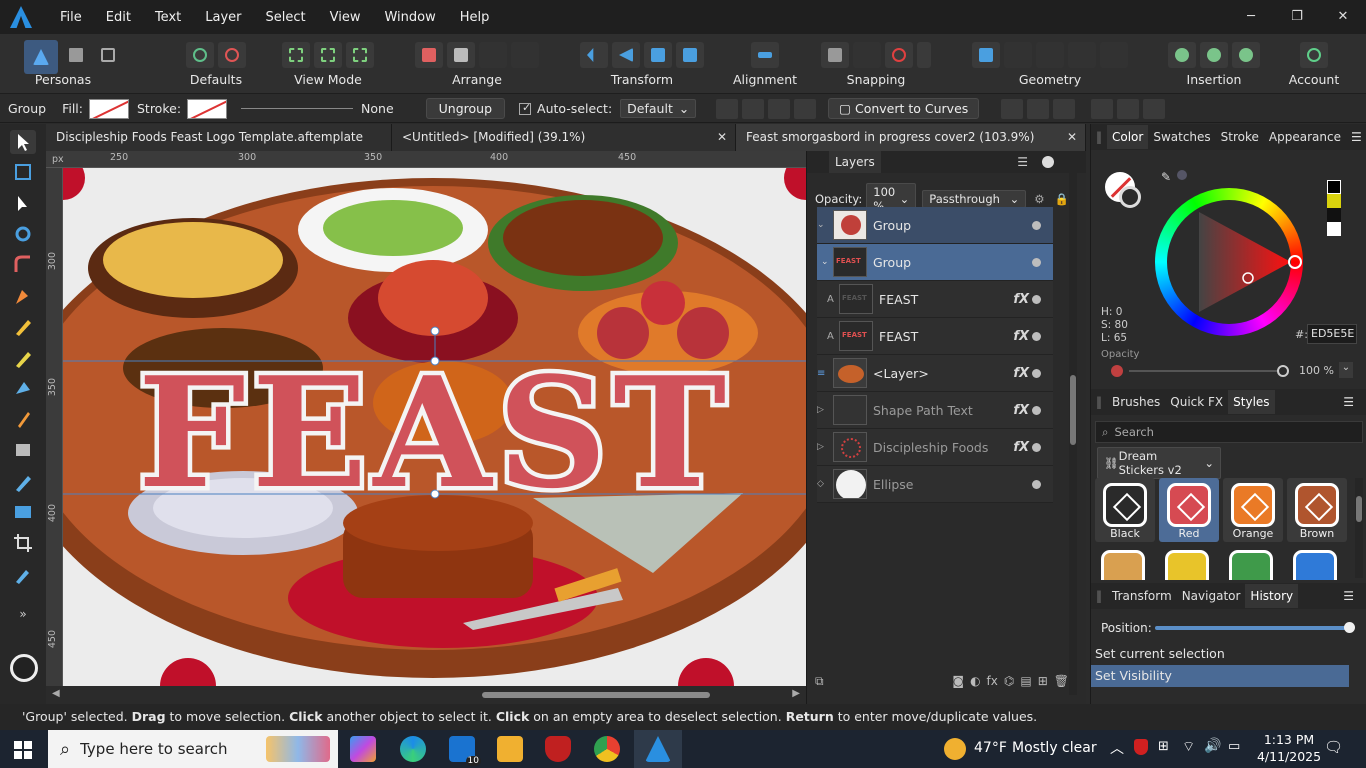 The height and width of the screenshot is (768, 1366). What do you see at coordinates (1114, 55) in the screenshot?
I see `divide-geometry-icon` at bounding box center [1114, 55].